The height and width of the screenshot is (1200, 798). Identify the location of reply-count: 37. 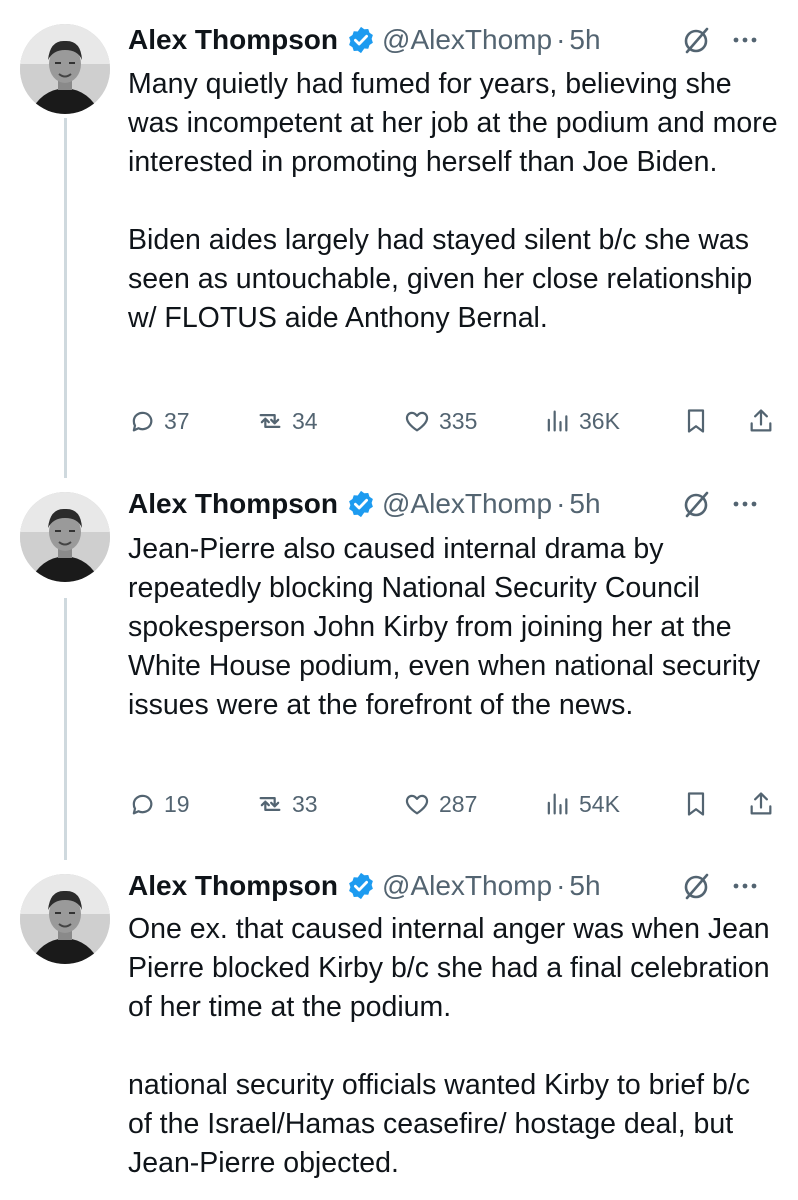
(177, 420).